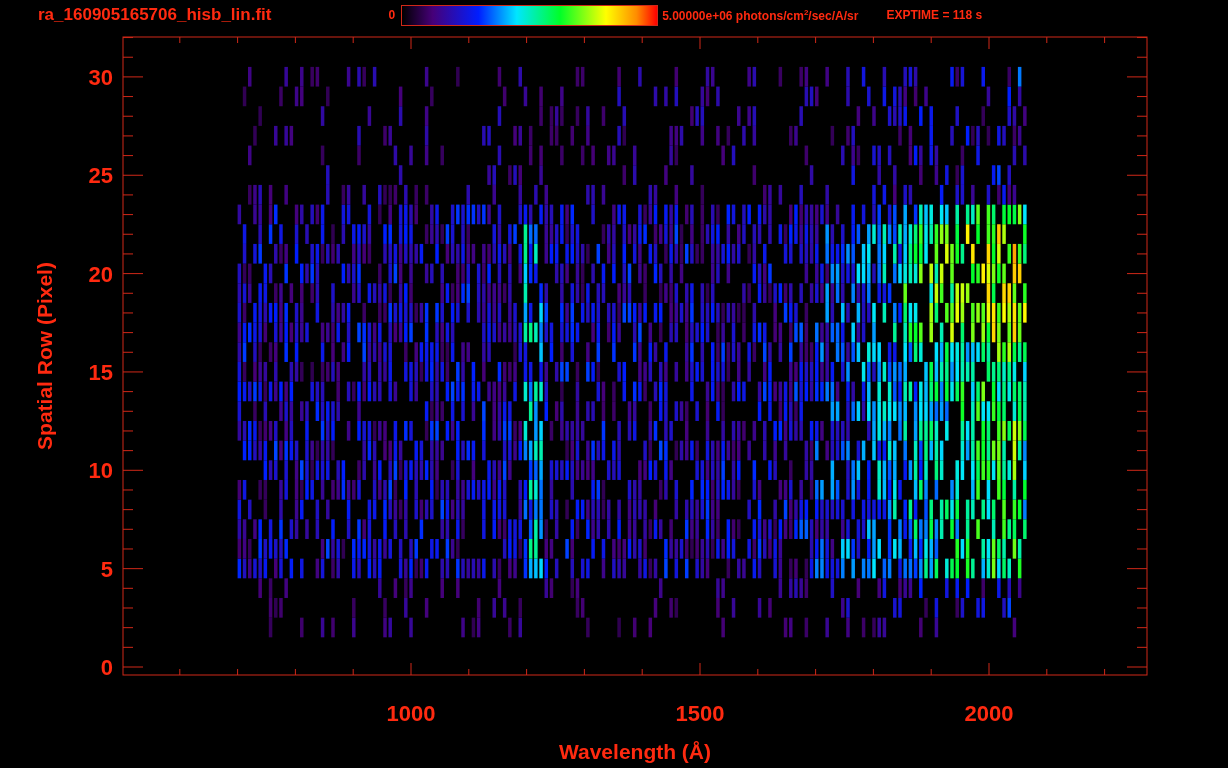 The width and height of the screenshot is (1228, 768). Describe the element at coordinates (44, 356) in the screenshot. I see `y-axis-label: Spatial Row (Pixel)` at that location.